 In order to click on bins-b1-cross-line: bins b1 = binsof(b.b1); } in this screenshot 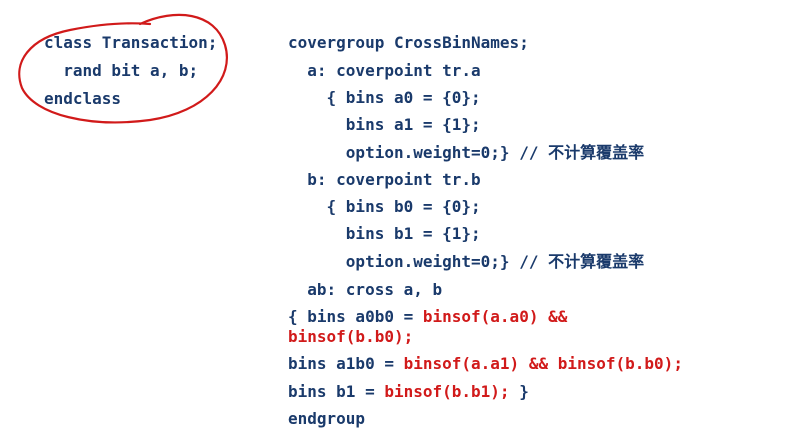, I will do `click(408, 392)`.